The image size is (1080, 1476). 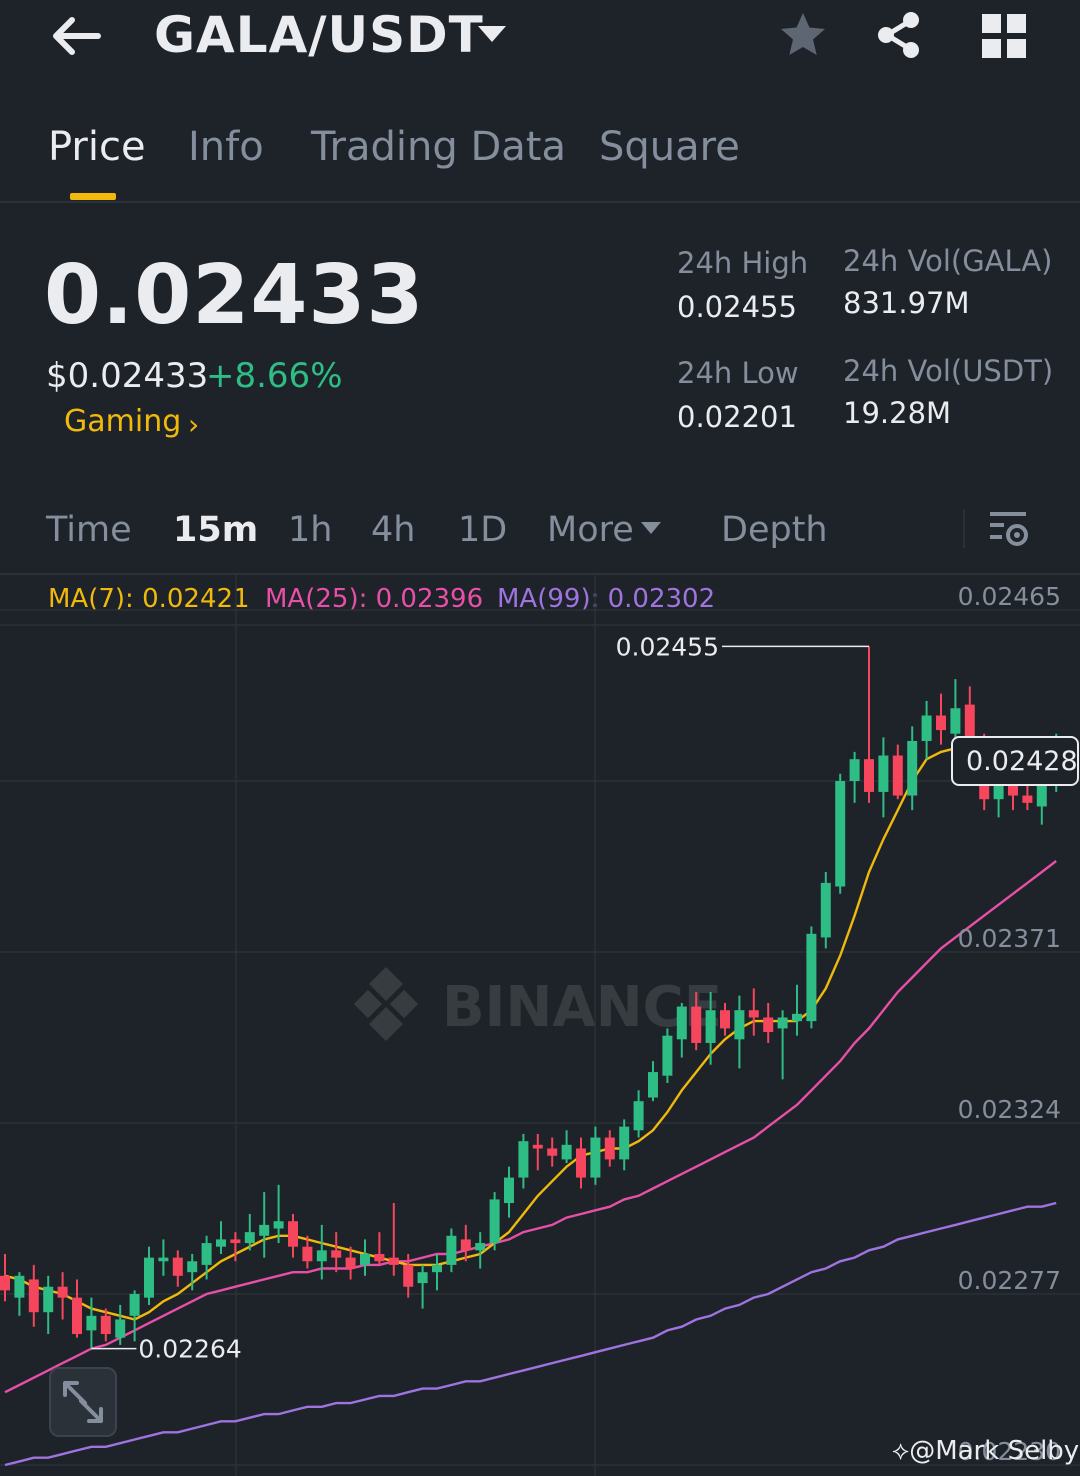 I want to click on interval-more: More, so click(x=590, y=530).